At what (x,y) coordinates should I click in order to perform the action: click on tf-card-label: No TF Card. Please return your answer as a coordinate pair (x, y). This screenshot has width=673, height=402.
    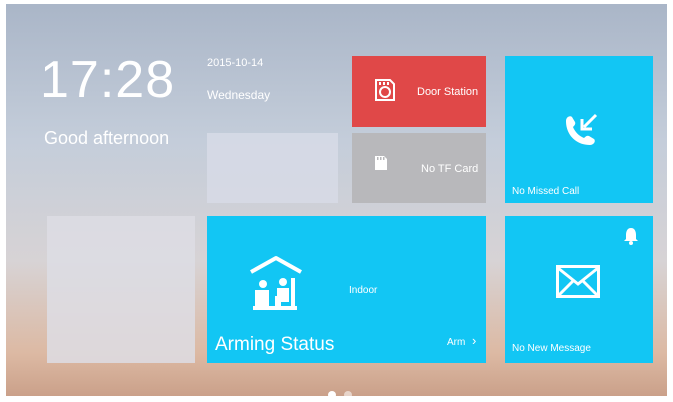
    Looking at the image, I should click on (450, 169).